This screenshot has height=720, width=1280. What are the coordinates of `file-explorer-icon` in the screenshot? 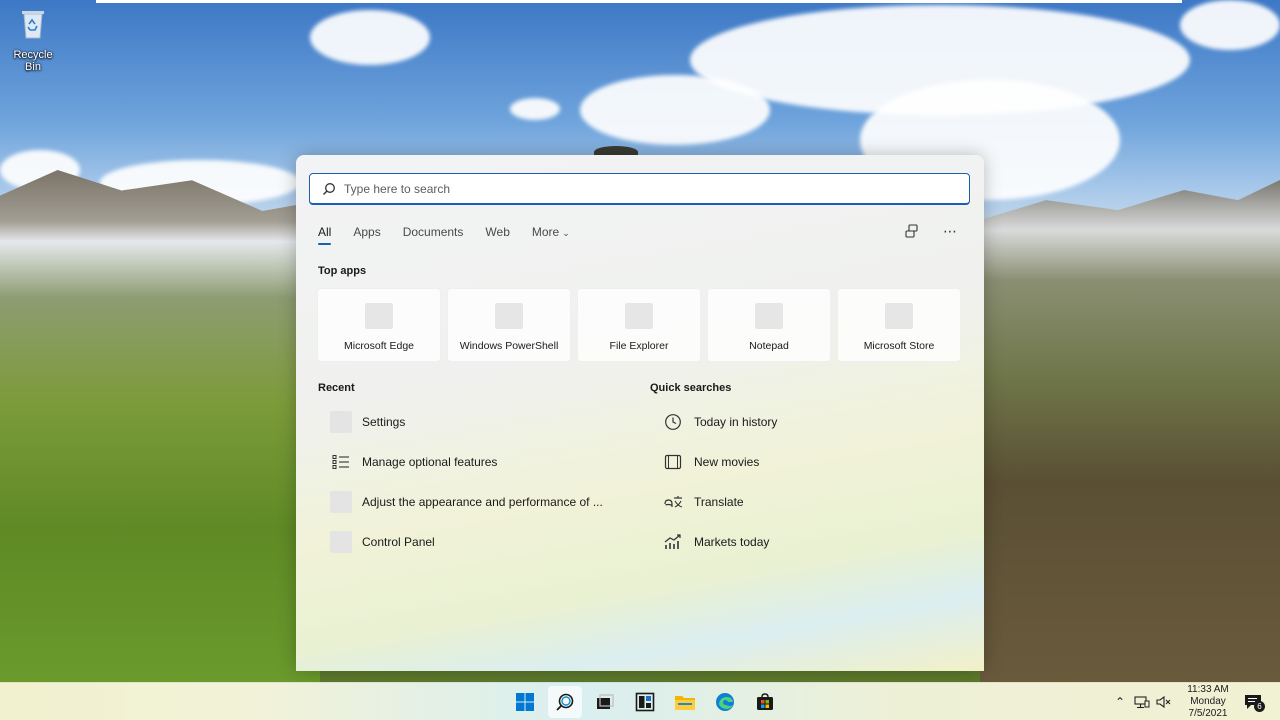 It's located at (685, 703).